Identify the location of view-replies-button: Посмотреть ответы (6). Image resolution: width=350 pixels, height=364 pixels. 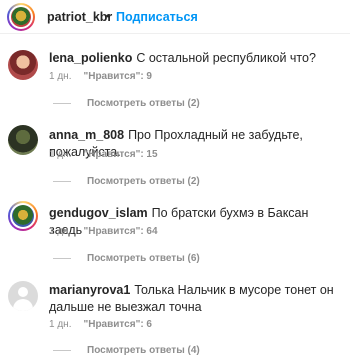
(124, 258).